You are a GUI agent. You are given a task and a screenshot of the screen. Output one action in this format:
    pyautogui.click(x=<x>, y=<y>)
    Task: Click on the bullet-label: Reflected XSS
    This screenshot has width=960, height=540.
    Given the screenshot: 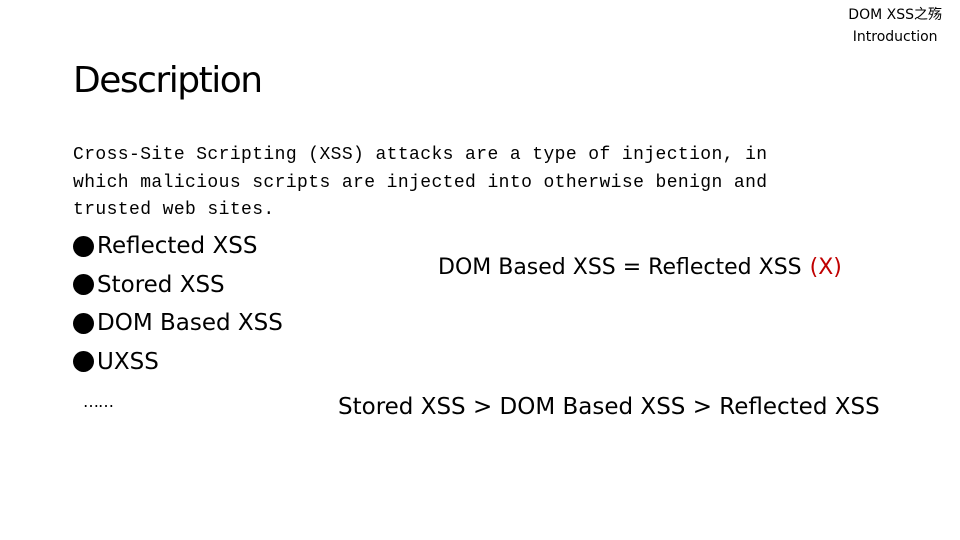 What is the action you would take?
    pyautogui.click(x=177, y=246)
    